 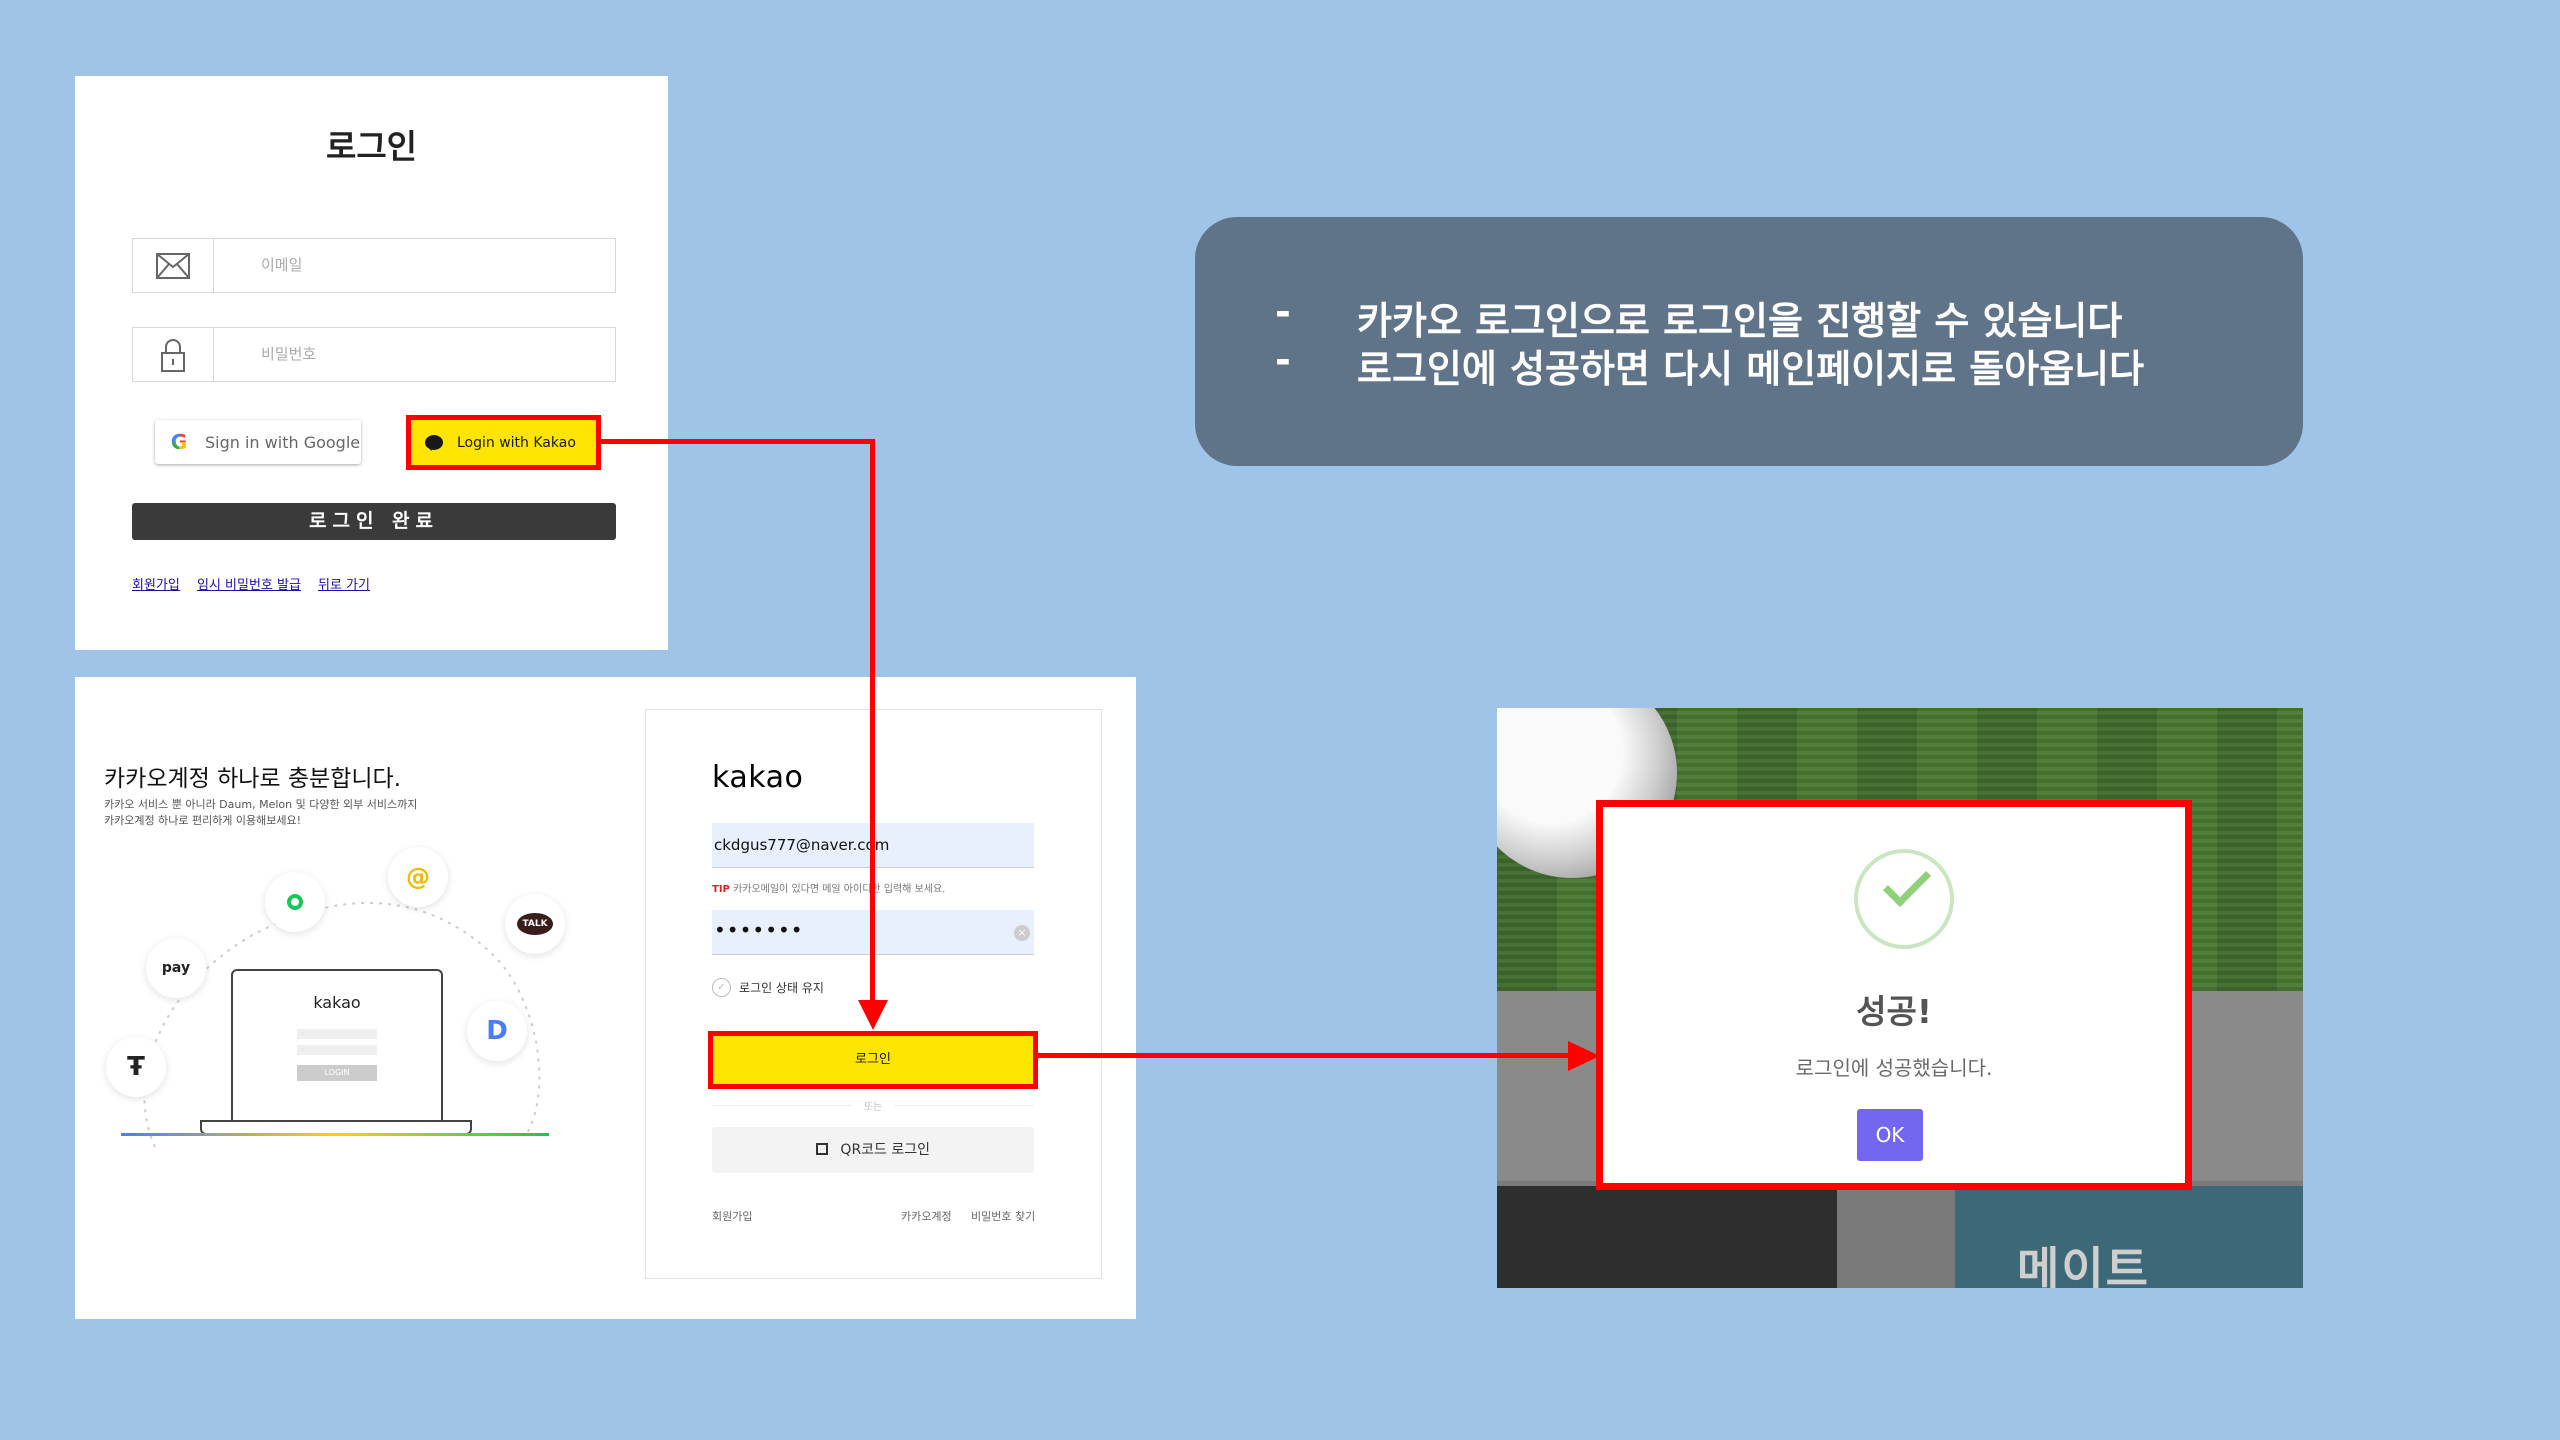 What do you see at coordinates (885, 1150) in the screenshot?
I see `qr-login-label: QR코드 로그인` at bounding box center [885, 1150].